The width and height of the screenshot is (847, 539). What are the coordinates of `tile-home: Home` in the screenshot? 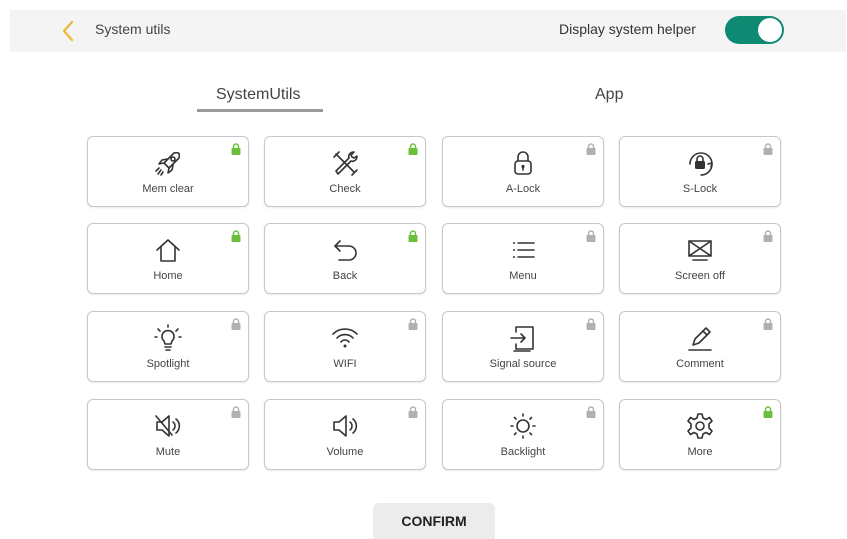 It's located at (168, 258).